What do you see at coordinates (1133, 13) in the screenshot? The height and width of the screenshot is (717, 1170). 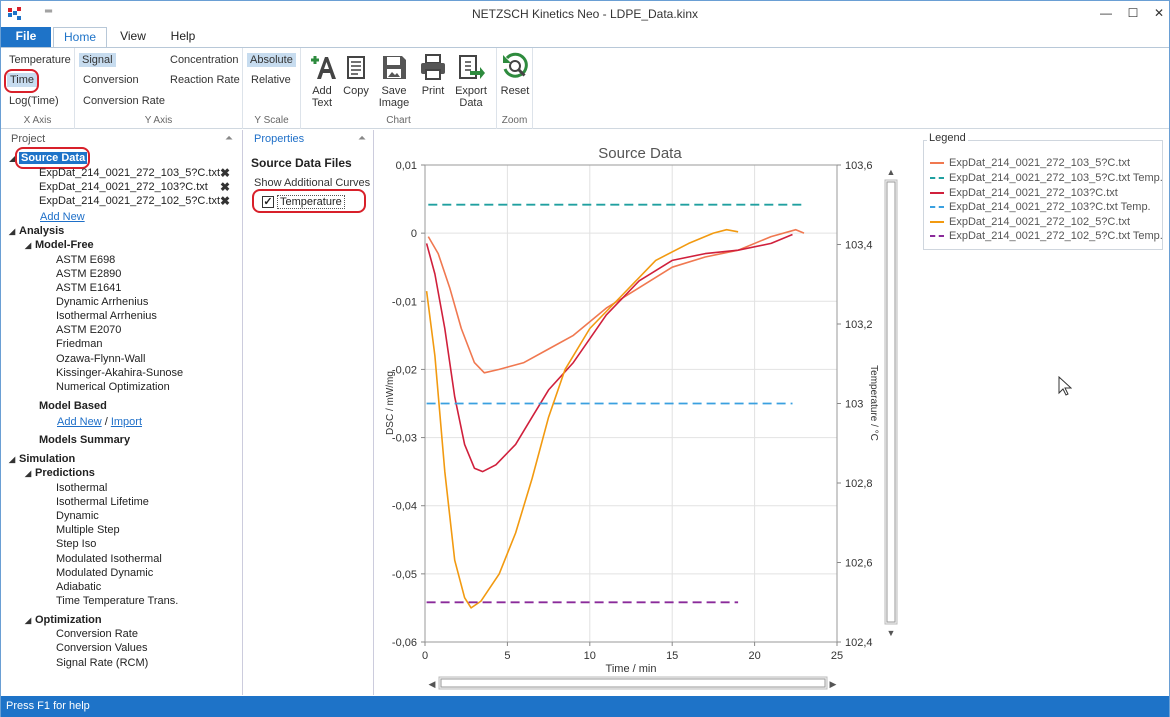 I see `maximize-icon: ☐` at bounding box center [1133, 13].